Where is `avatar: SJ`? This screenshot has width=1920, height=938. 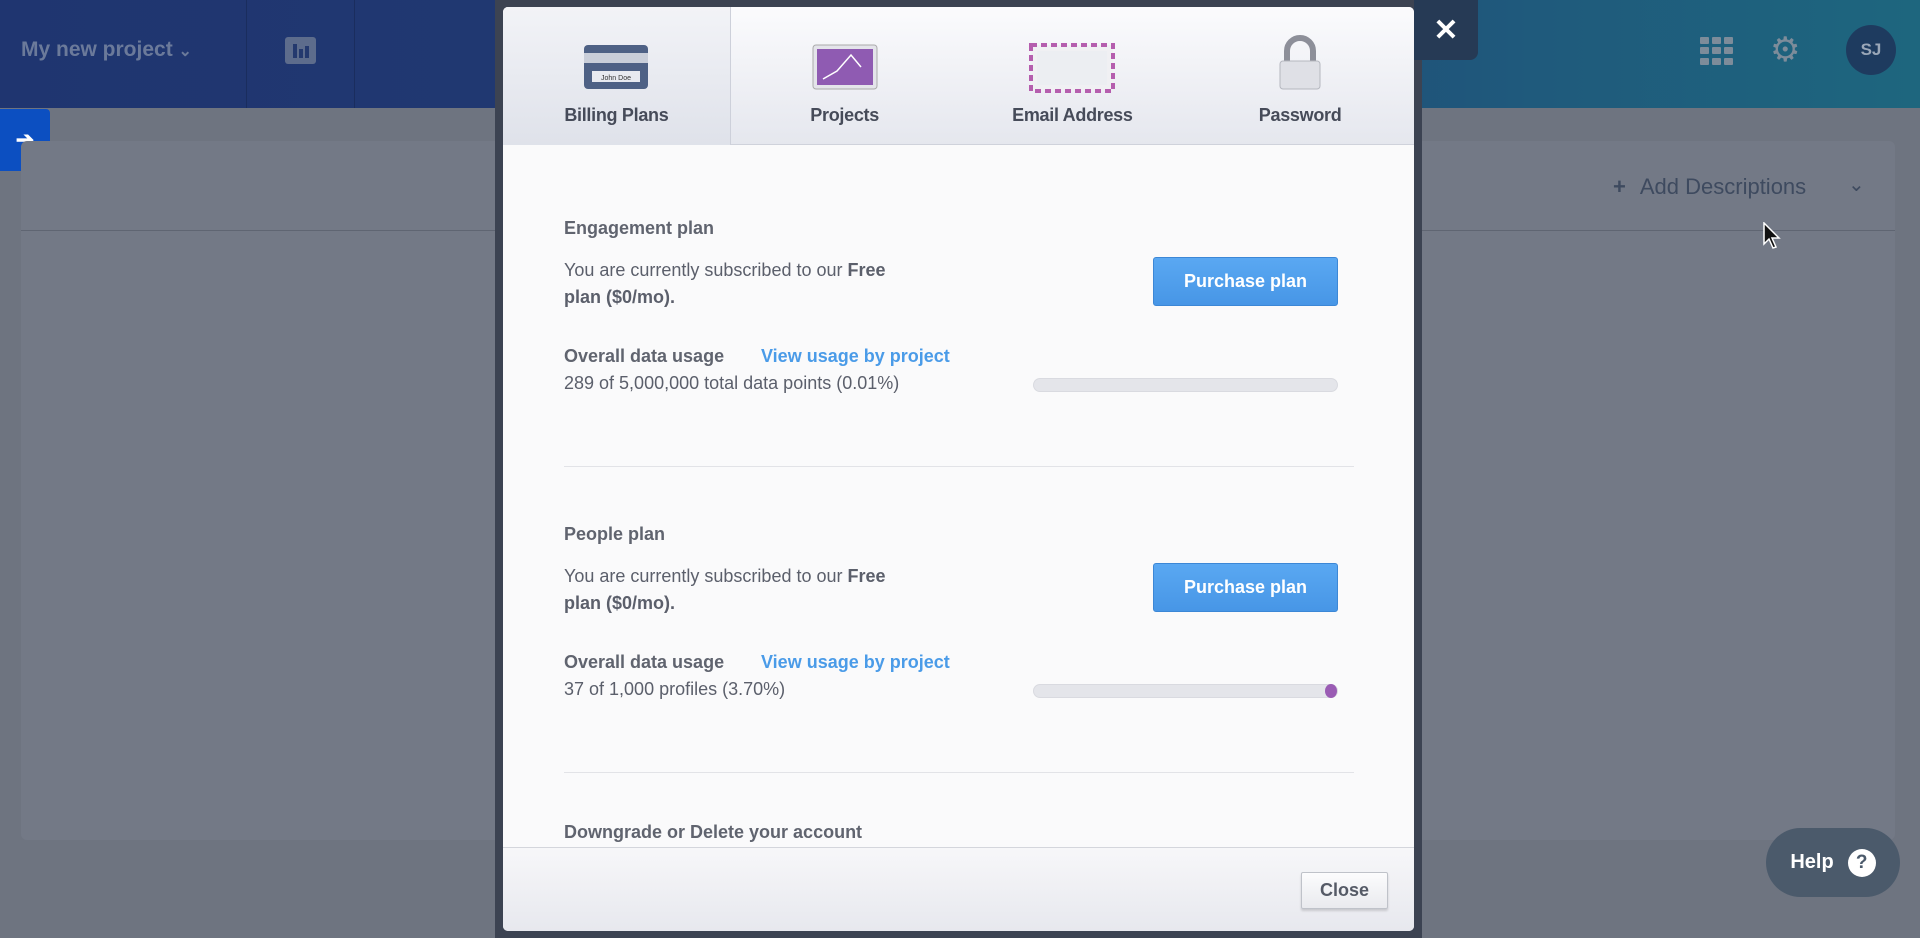 avatar: SJ is located at coordinates (1871, 50).